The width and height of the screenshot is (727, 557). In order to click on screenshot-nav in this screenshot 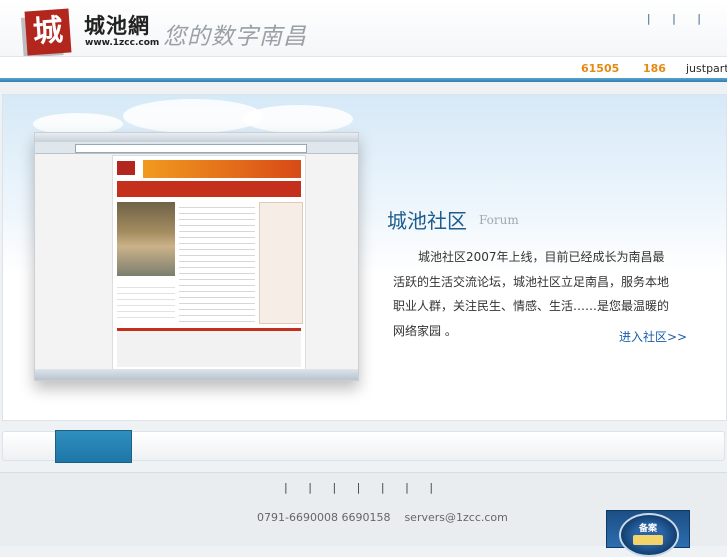, I will do `click(209, 189)`.